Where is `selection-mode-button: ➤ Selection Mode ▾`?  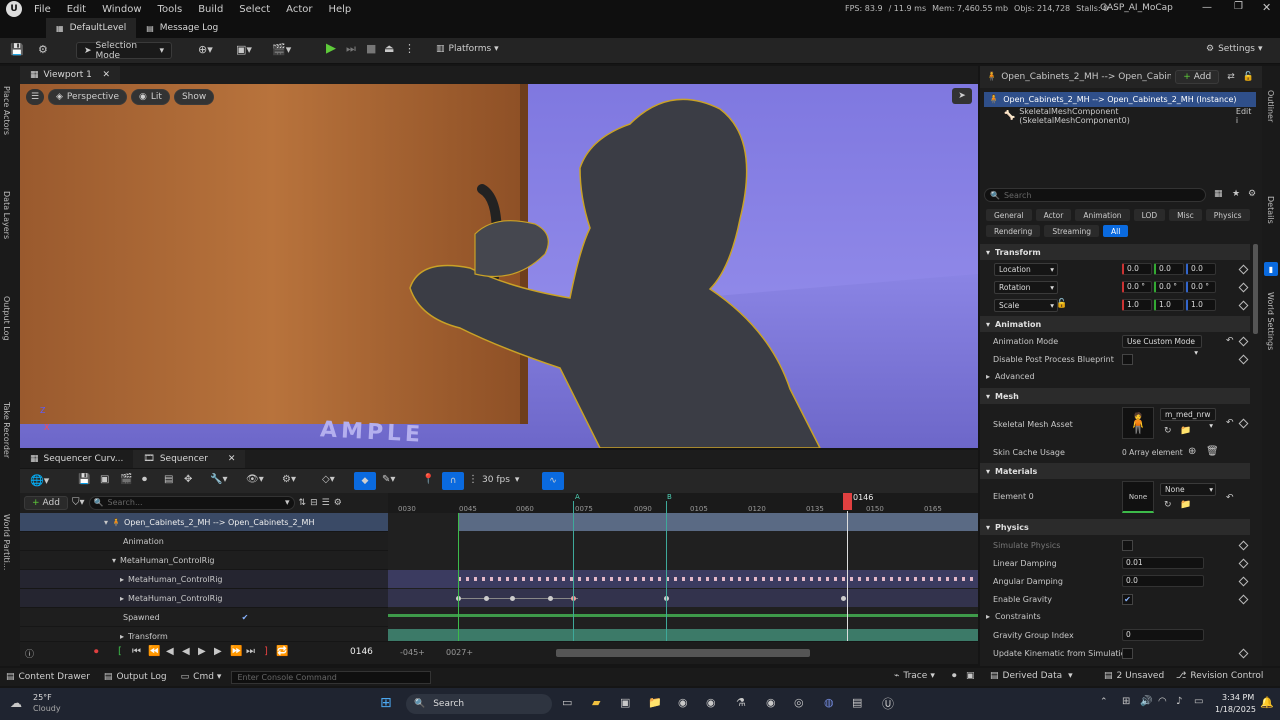
selection-mode-button: ➤ Selection Mode ▾ is located at coordinates (124, 51).